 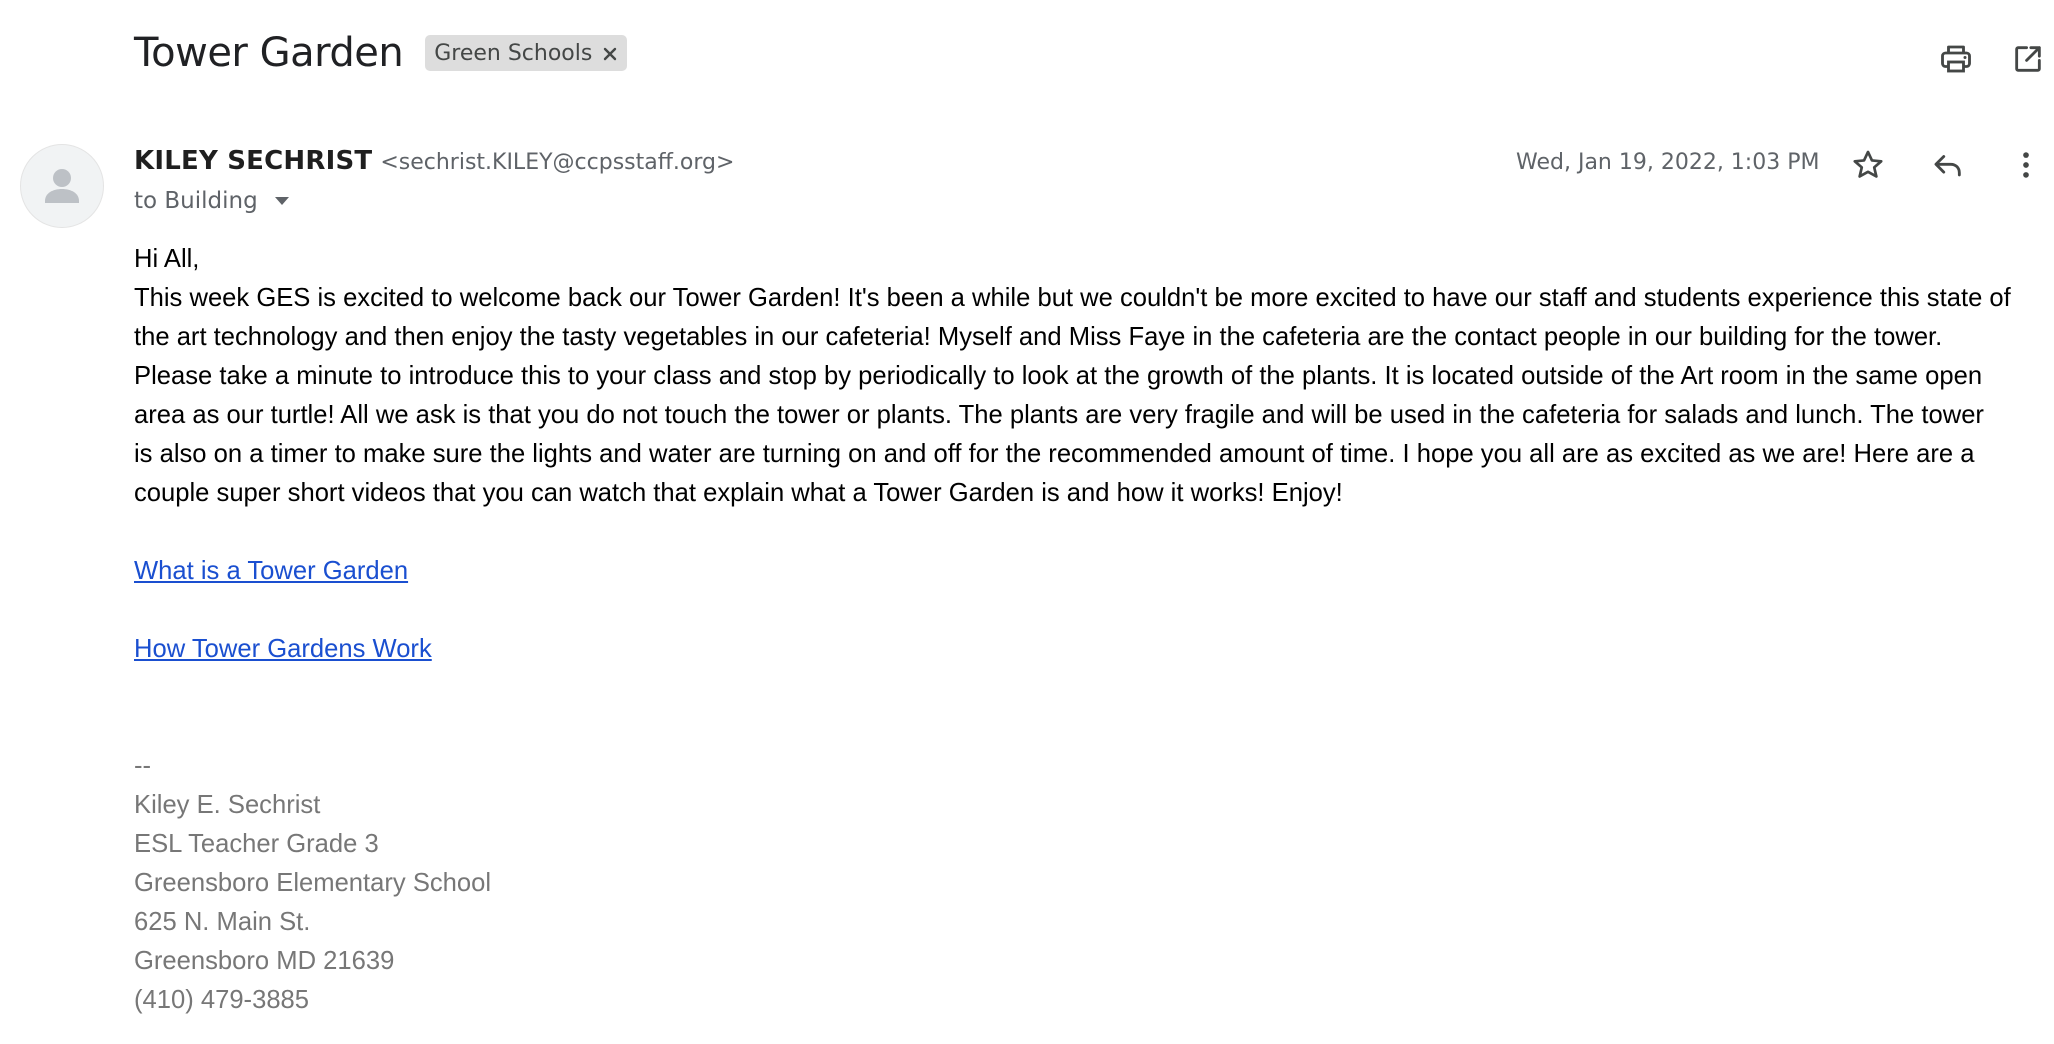 I want to click on reply-button, so click(x=1948, y=165).